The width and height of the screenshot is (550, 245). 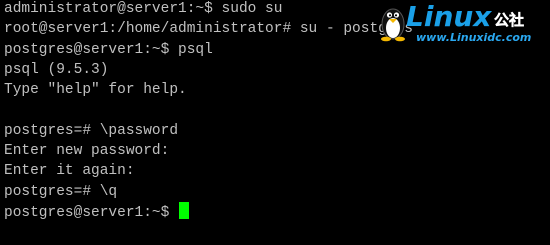 I want to click on terminal-line: Enter new password:, so click(x=87, y=151).